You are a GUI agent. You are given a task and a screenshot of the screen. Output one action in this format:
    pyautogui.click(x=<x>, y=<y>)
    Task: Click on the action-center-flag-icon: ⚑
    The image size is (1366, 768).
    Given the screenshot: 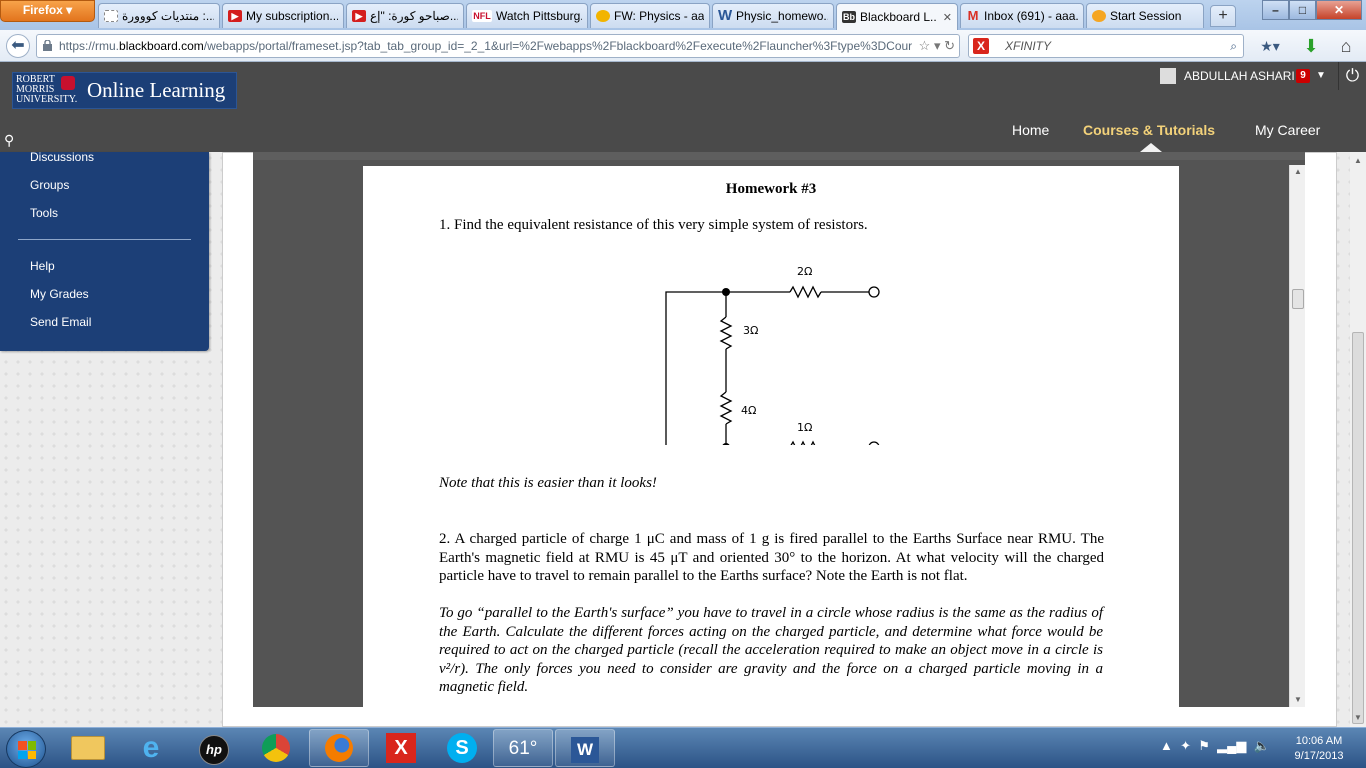 What is the action you would take?
    pyautogui.click(x=1204, y=745)
    